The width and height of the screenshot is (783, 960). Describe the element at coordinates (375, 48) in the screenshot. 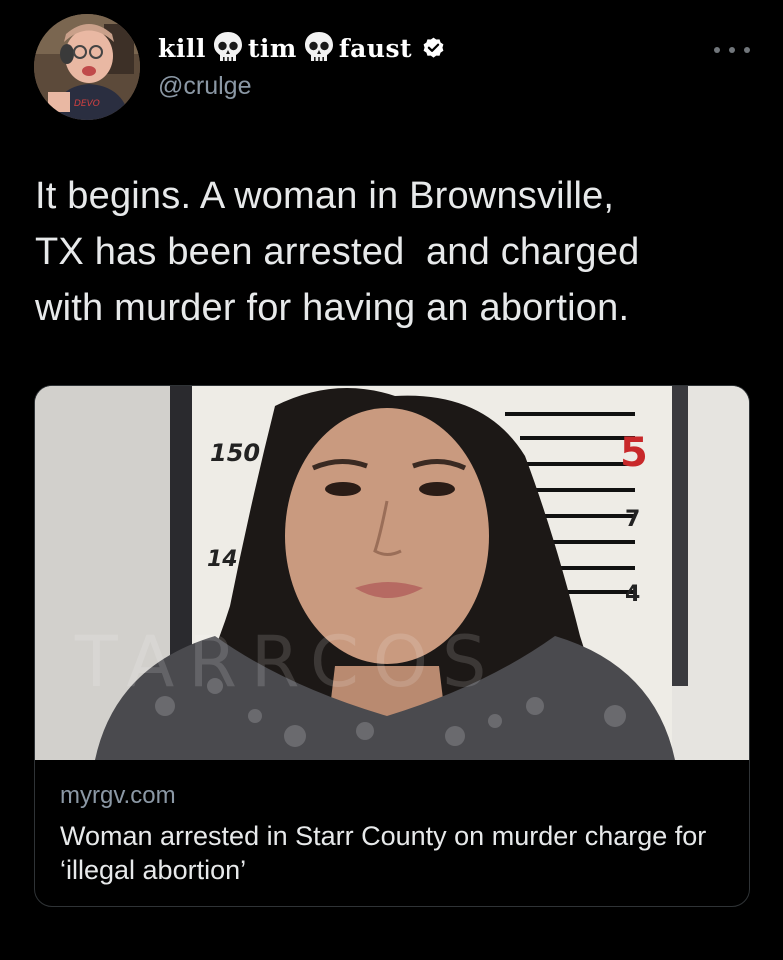

I see `display-name-part: faust` at that location.